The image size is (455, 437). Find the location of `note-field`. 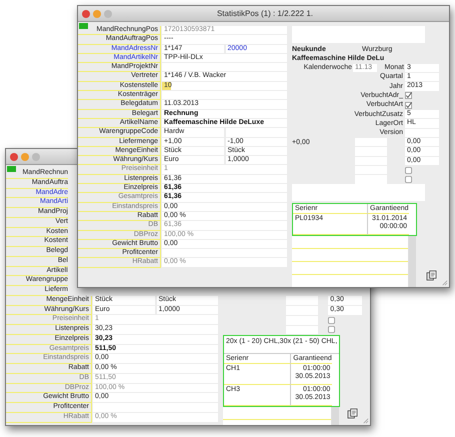

note-field is located at coordinates (358, 192).